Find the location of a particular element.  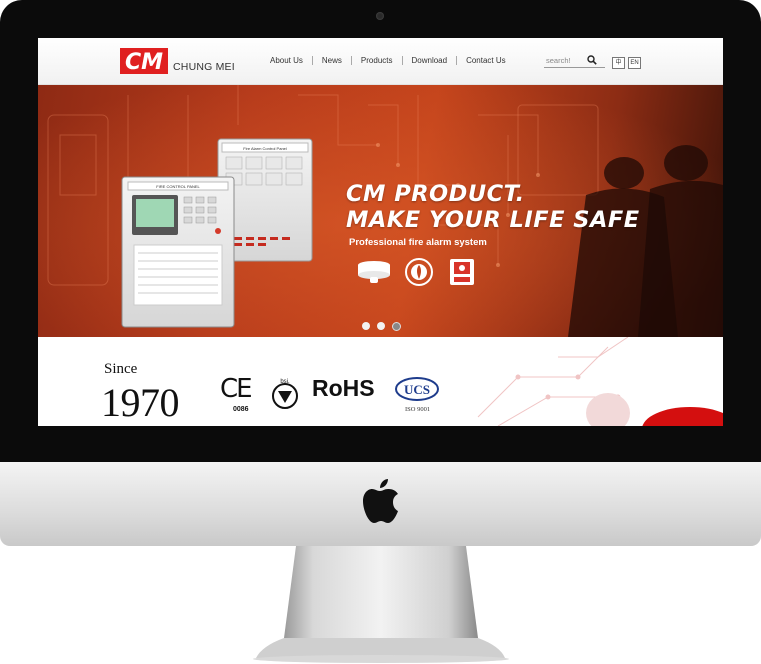

ucs-logo-icon: UCS is located at coordinates (417, 389).